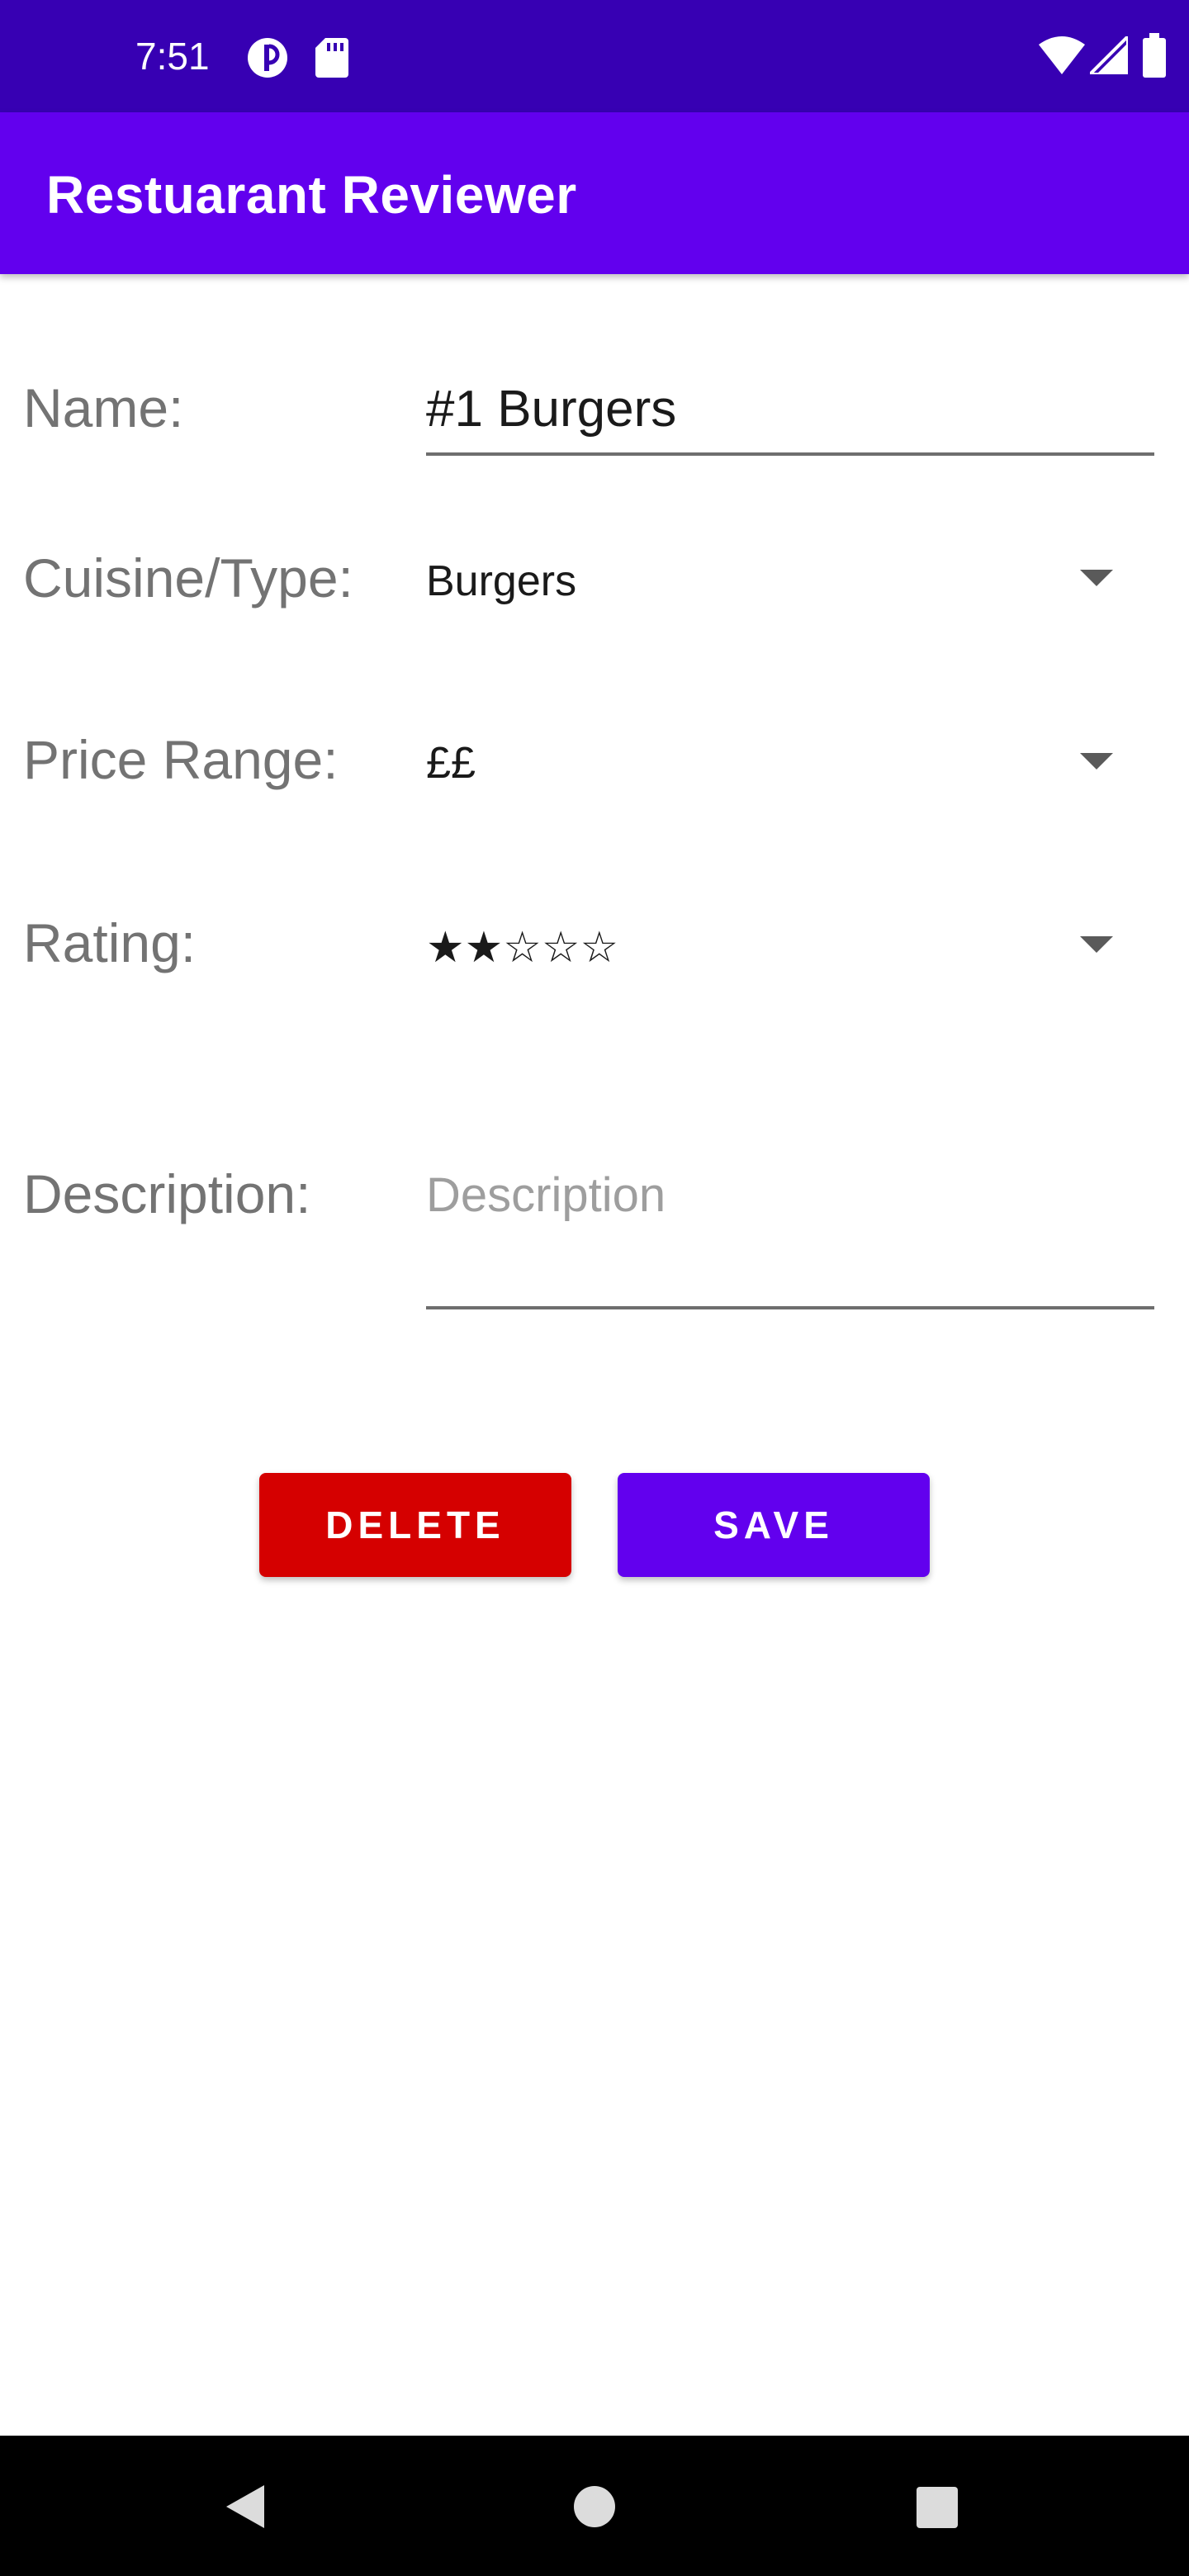 The height and width of the screenshot is (2576, 1189). Describe the element at coordinates (790, 411) in the screenshot. I see `name-input: #1 Burgers` at that location.